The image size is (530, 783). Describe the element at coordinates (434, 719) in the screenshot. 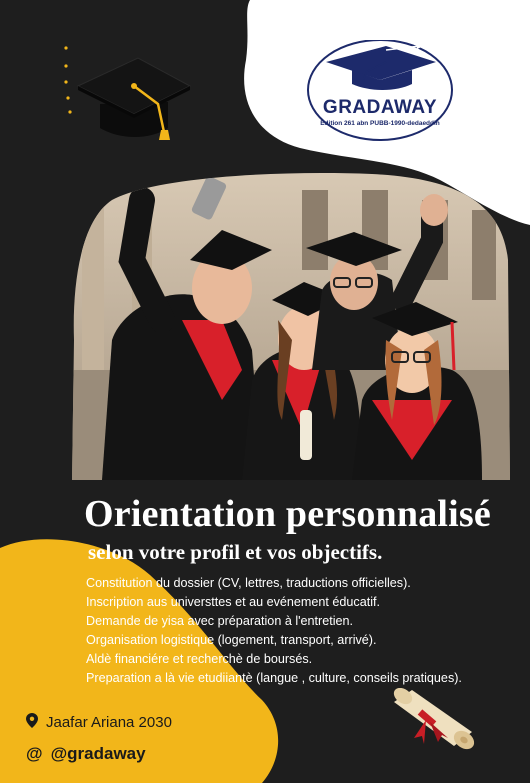

I see `diploma-scroll-icon` at that location.